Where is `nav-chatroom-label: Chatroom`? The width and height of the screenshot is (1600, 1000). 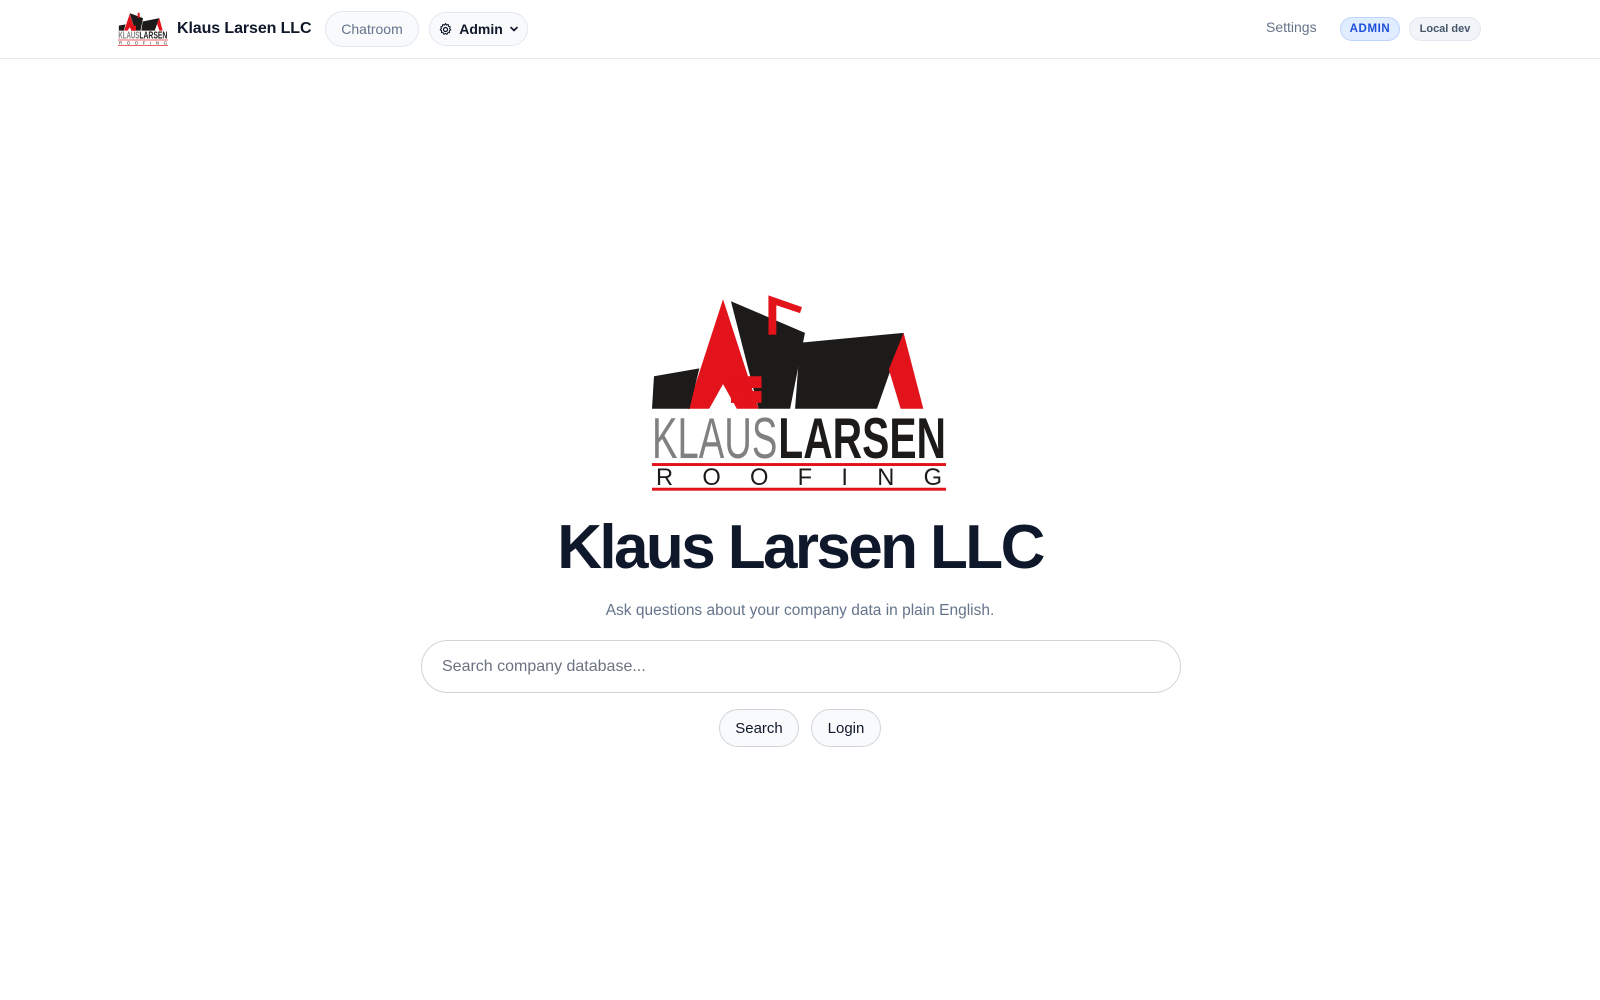
nav-chatroom-label: Chatroom is located at coordinates (372, 29).